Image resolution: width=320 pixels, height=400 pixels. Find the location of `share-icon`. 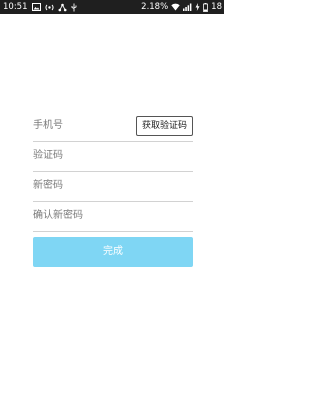

share-icon is located at coordinates (62, 7).